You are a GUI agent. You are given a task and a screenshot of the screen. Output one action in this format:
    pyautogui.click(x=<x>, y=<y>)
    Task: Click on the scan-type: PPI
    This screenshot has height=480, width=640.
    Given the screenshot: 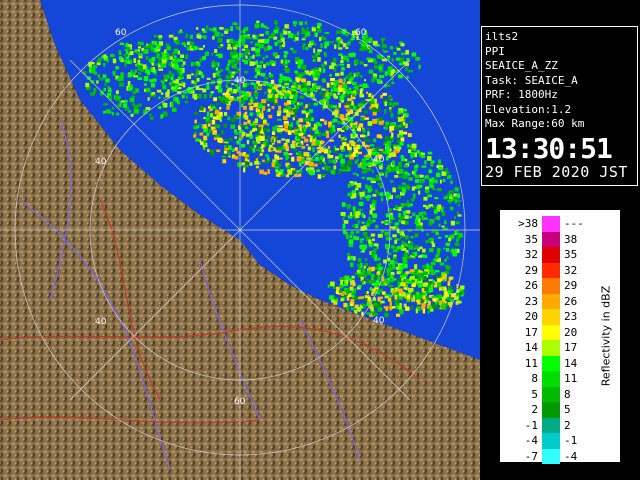 What is the action you would take?
    pyautogui.click(x=495, y=51)
    